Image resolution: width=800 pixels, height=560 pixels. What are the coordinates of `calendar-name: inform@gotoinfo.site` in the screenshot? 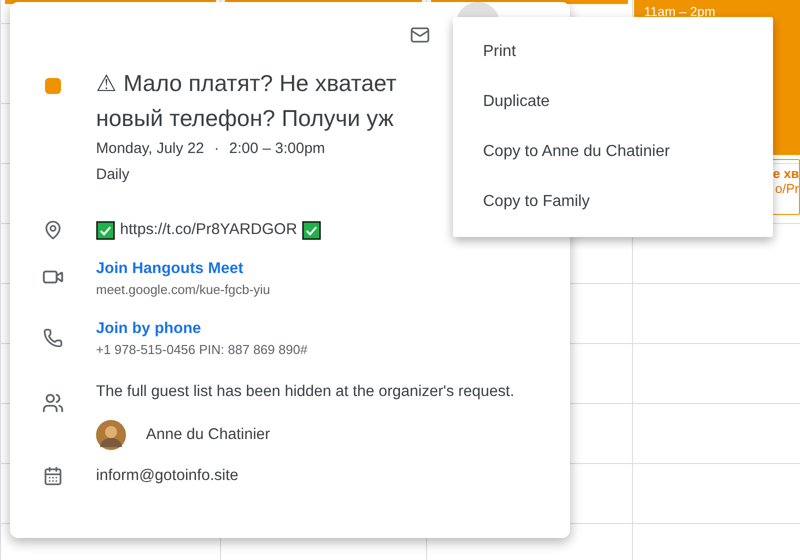 It's located at (168, 476).